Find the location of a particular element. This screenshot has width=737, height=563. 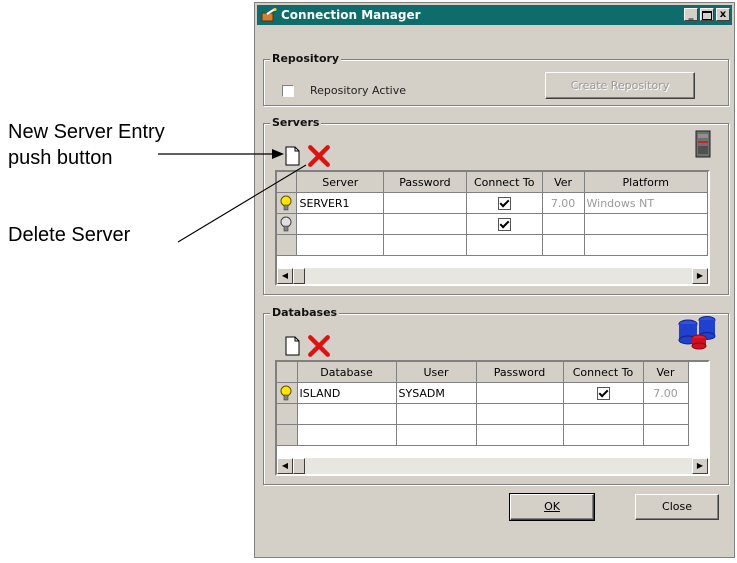

callout-new-server-line2: push button is located at coordinates (60, 158).